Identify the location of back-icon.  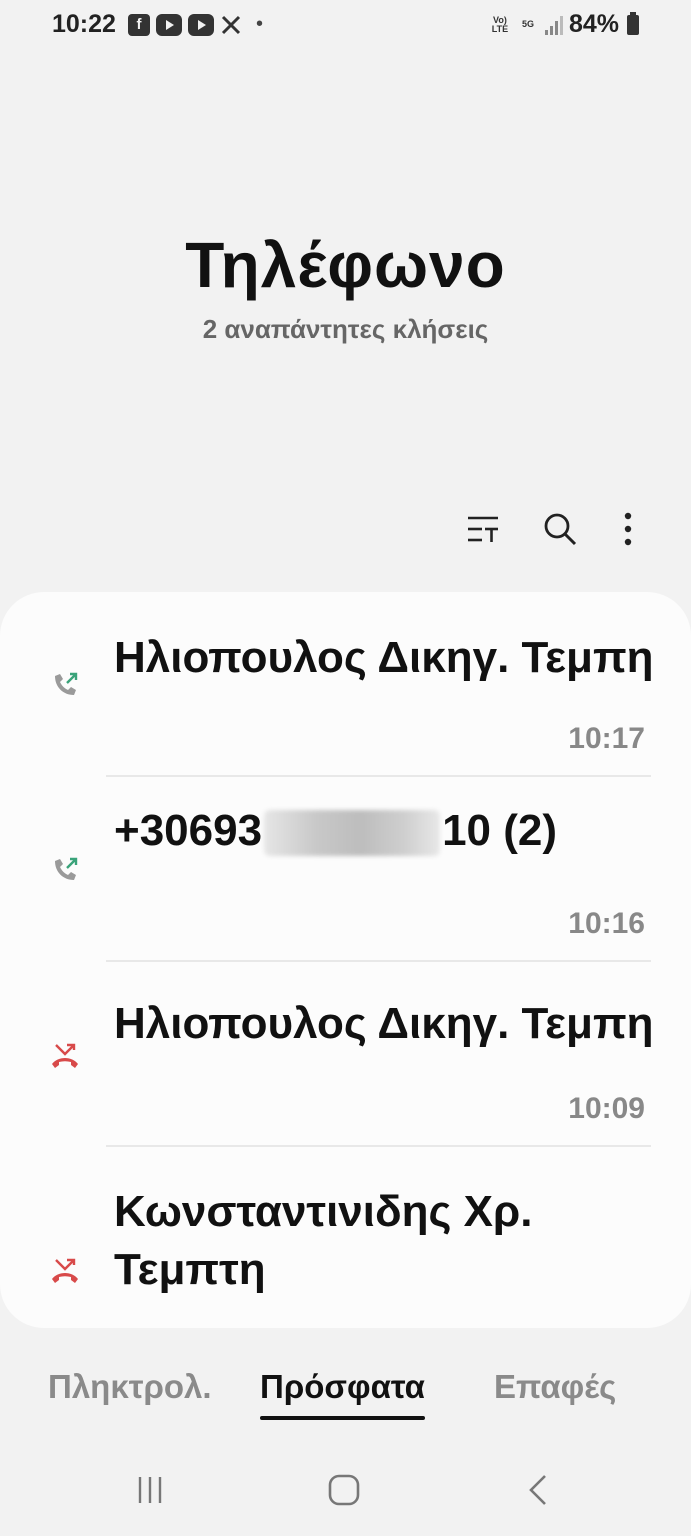
(537, 1490).